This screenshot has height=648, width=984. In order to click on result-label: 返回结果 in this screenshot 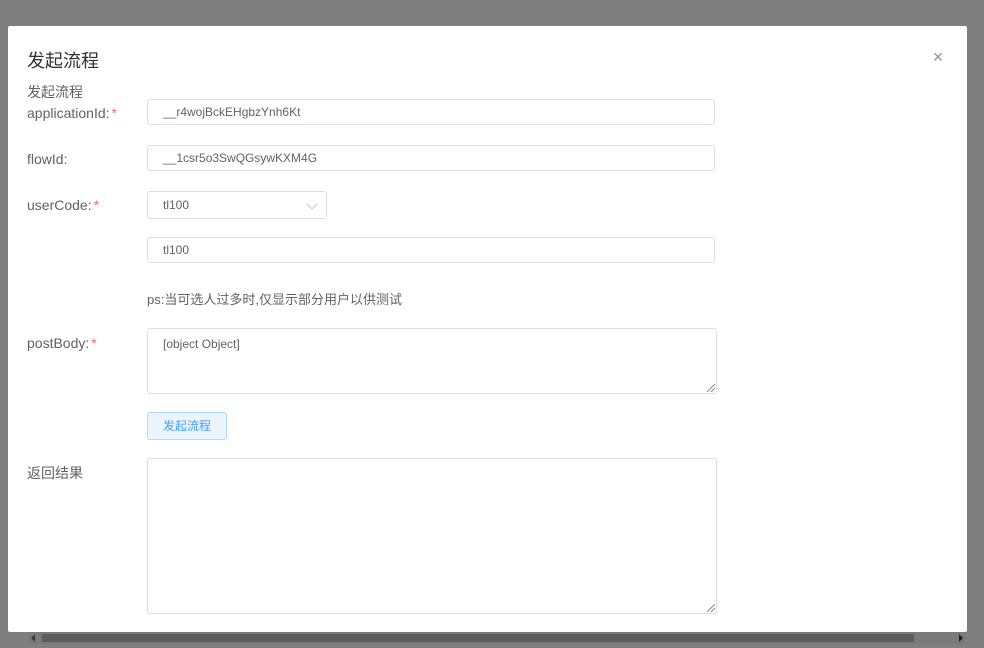, I will do `click(55, 473)`.